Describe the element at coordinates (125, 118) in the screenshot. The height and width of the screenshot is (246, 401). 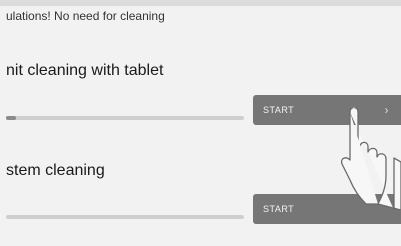
I see `unit-cleaning-progress-bar` at that location.